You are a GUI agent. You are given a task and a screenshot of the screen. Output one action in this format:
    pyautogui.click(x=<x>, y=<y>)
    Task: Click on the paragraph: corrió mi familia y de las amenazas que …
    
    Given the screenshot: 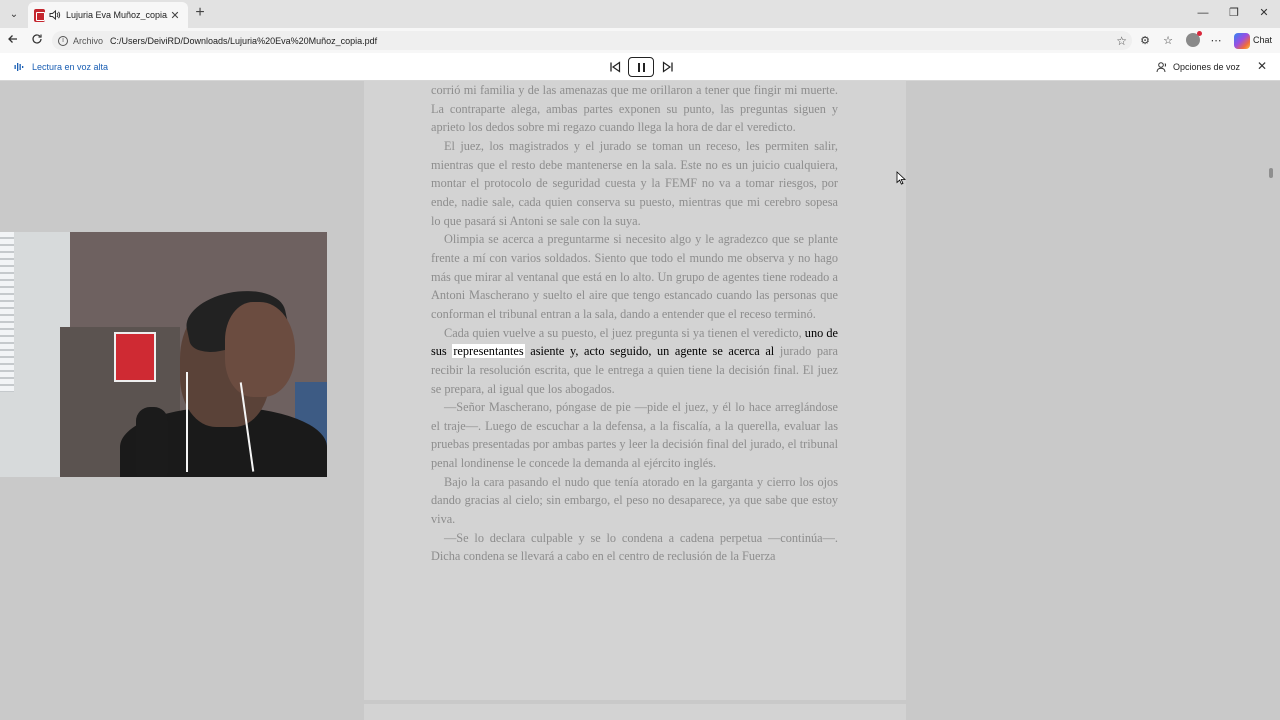 What is the action you would take?
    pyautogui.click(x=634, y=109)
    